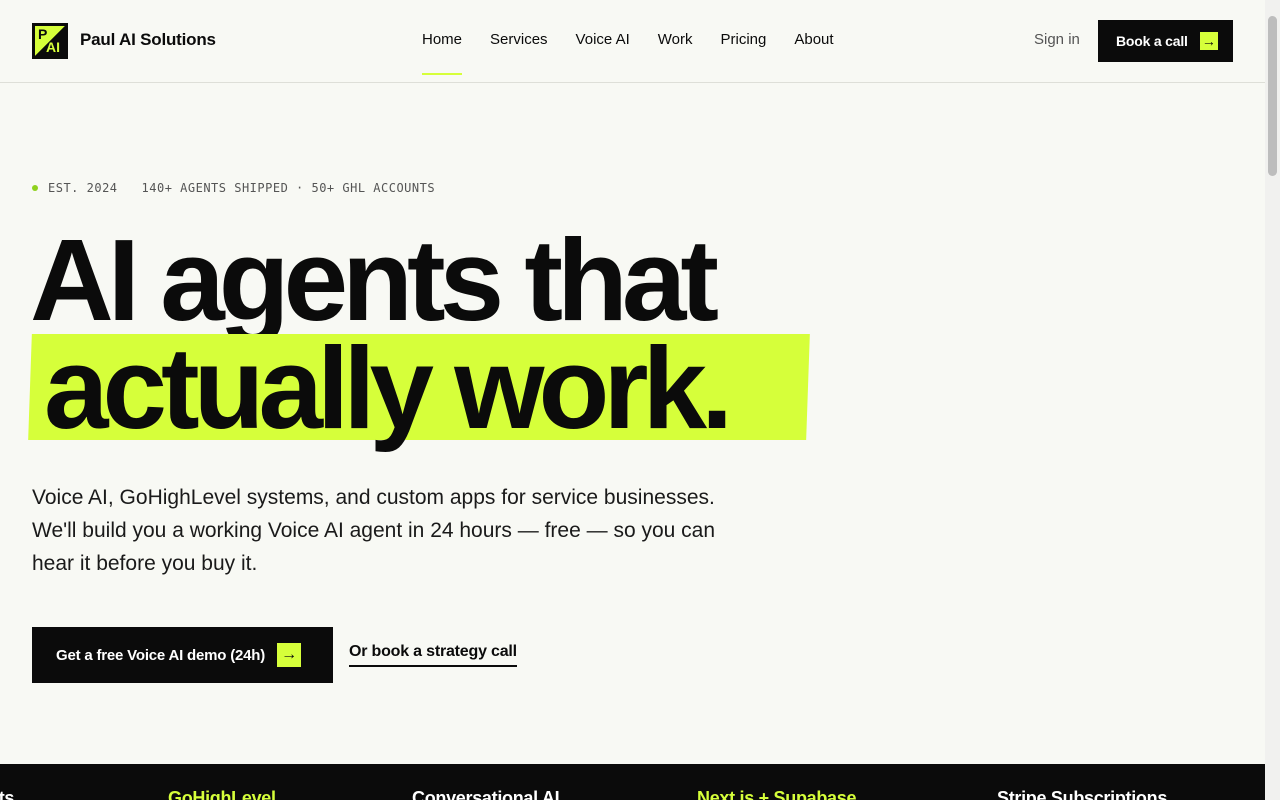 This screenshot has width=1280, height=800. Describe the element at coordinates (486, 794) in the screenshot. I see `ticker-item: Conversational AI` at that location.